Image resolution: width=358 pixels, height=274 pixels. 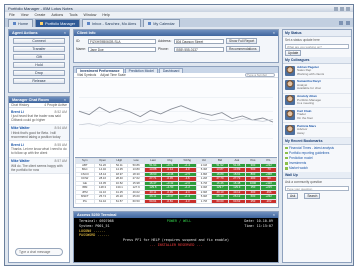 I want to click on client-id-field: FIZXHS9B06OB-SLA, so click(x=122, y=41).